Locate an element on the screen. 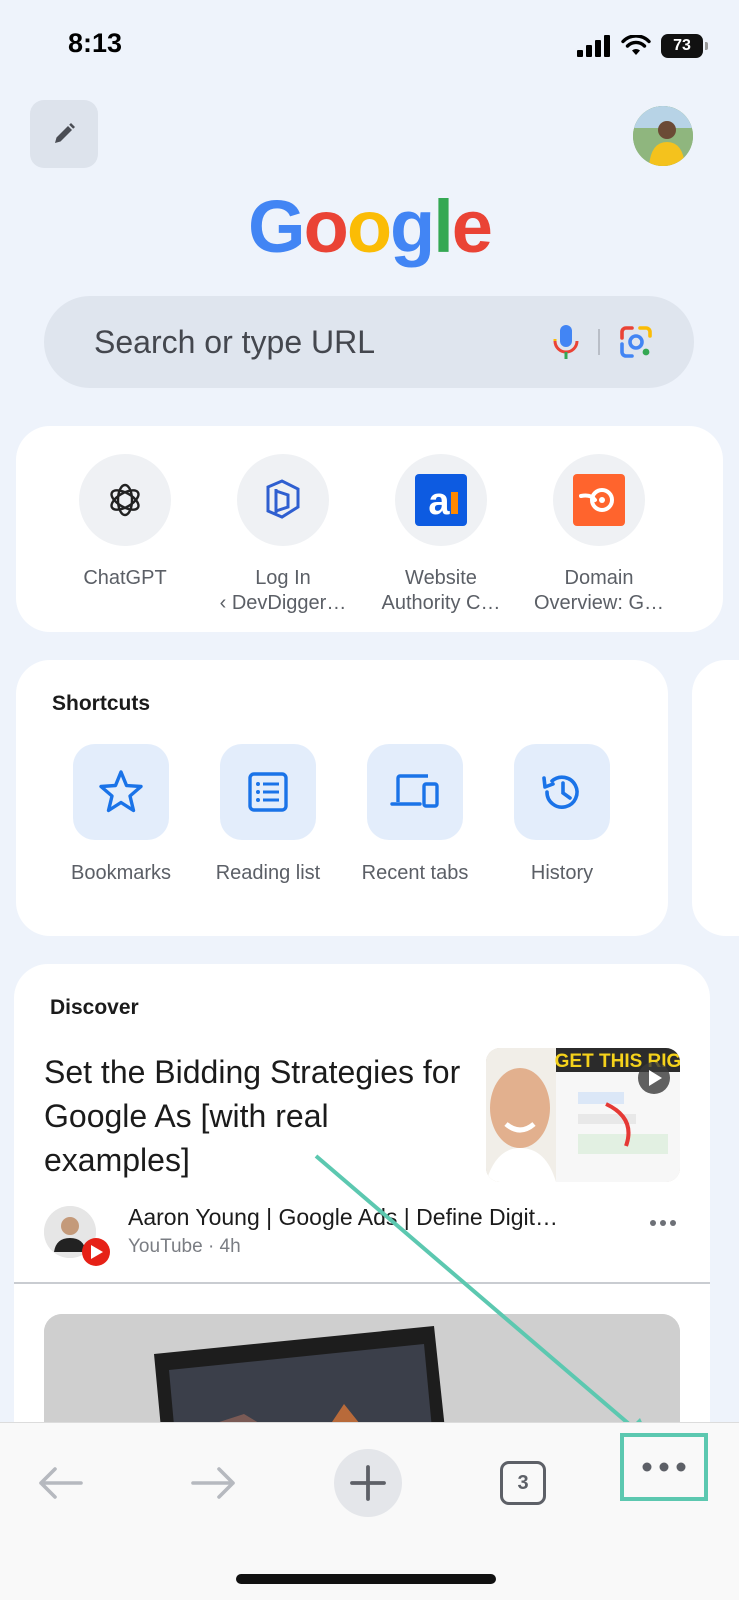 The image size is (739, 1600). tab-switcher-button: 3 is located at coordinates (523, 1483).